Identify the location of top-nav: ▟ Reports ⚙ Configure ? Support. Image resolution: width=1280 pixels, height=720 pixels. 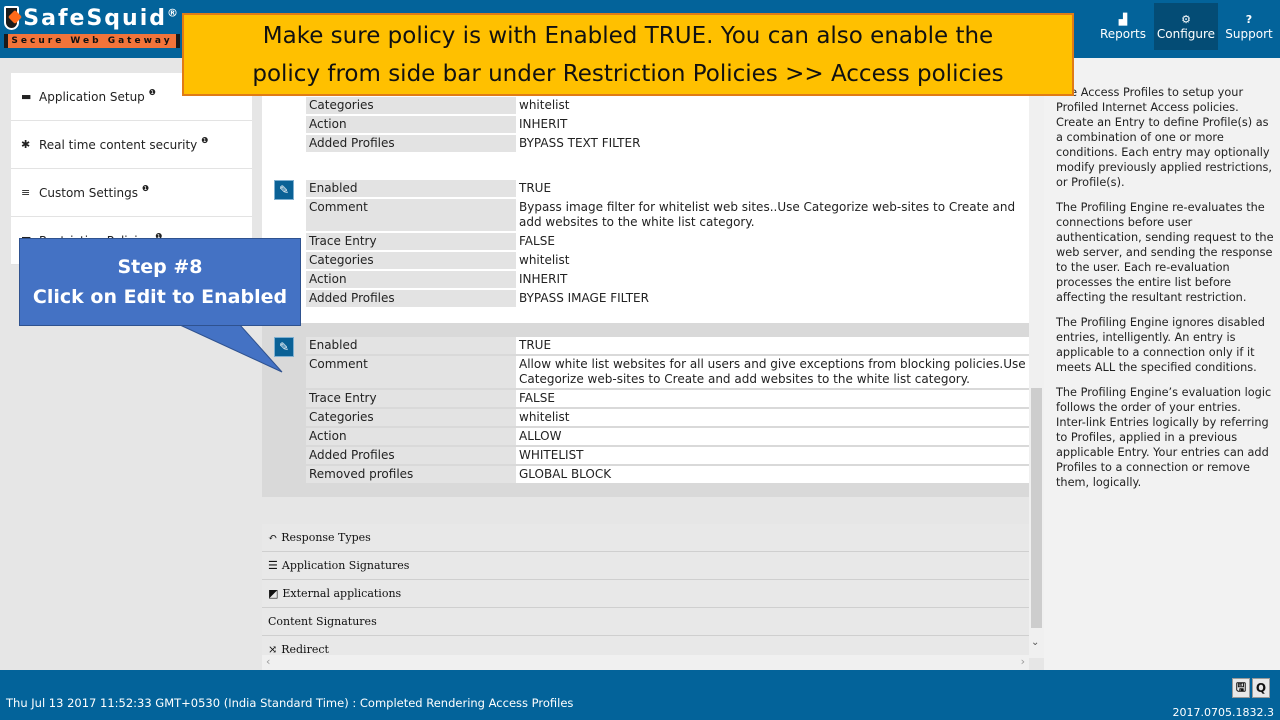
(1186, 26).